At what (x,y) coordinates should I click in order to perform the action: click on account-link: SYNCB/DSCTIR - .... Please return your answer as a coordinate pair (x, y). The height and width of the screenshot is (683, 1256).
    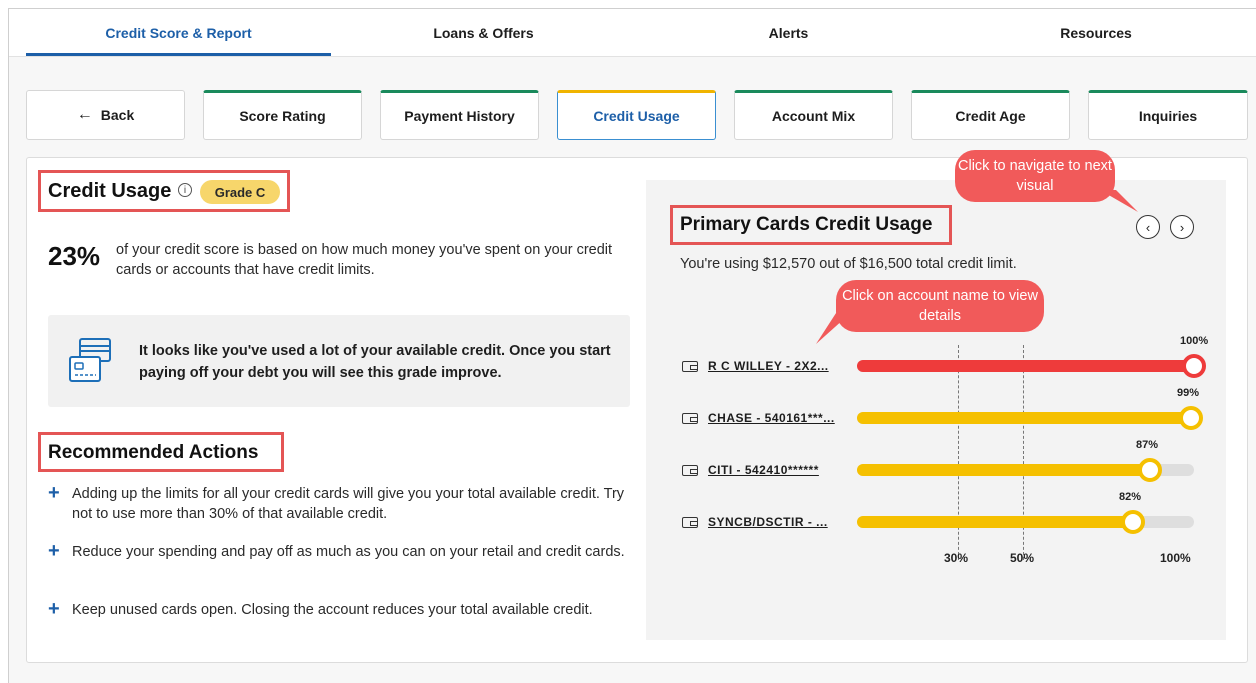
    Looking at the image, I should click on (755, 522).